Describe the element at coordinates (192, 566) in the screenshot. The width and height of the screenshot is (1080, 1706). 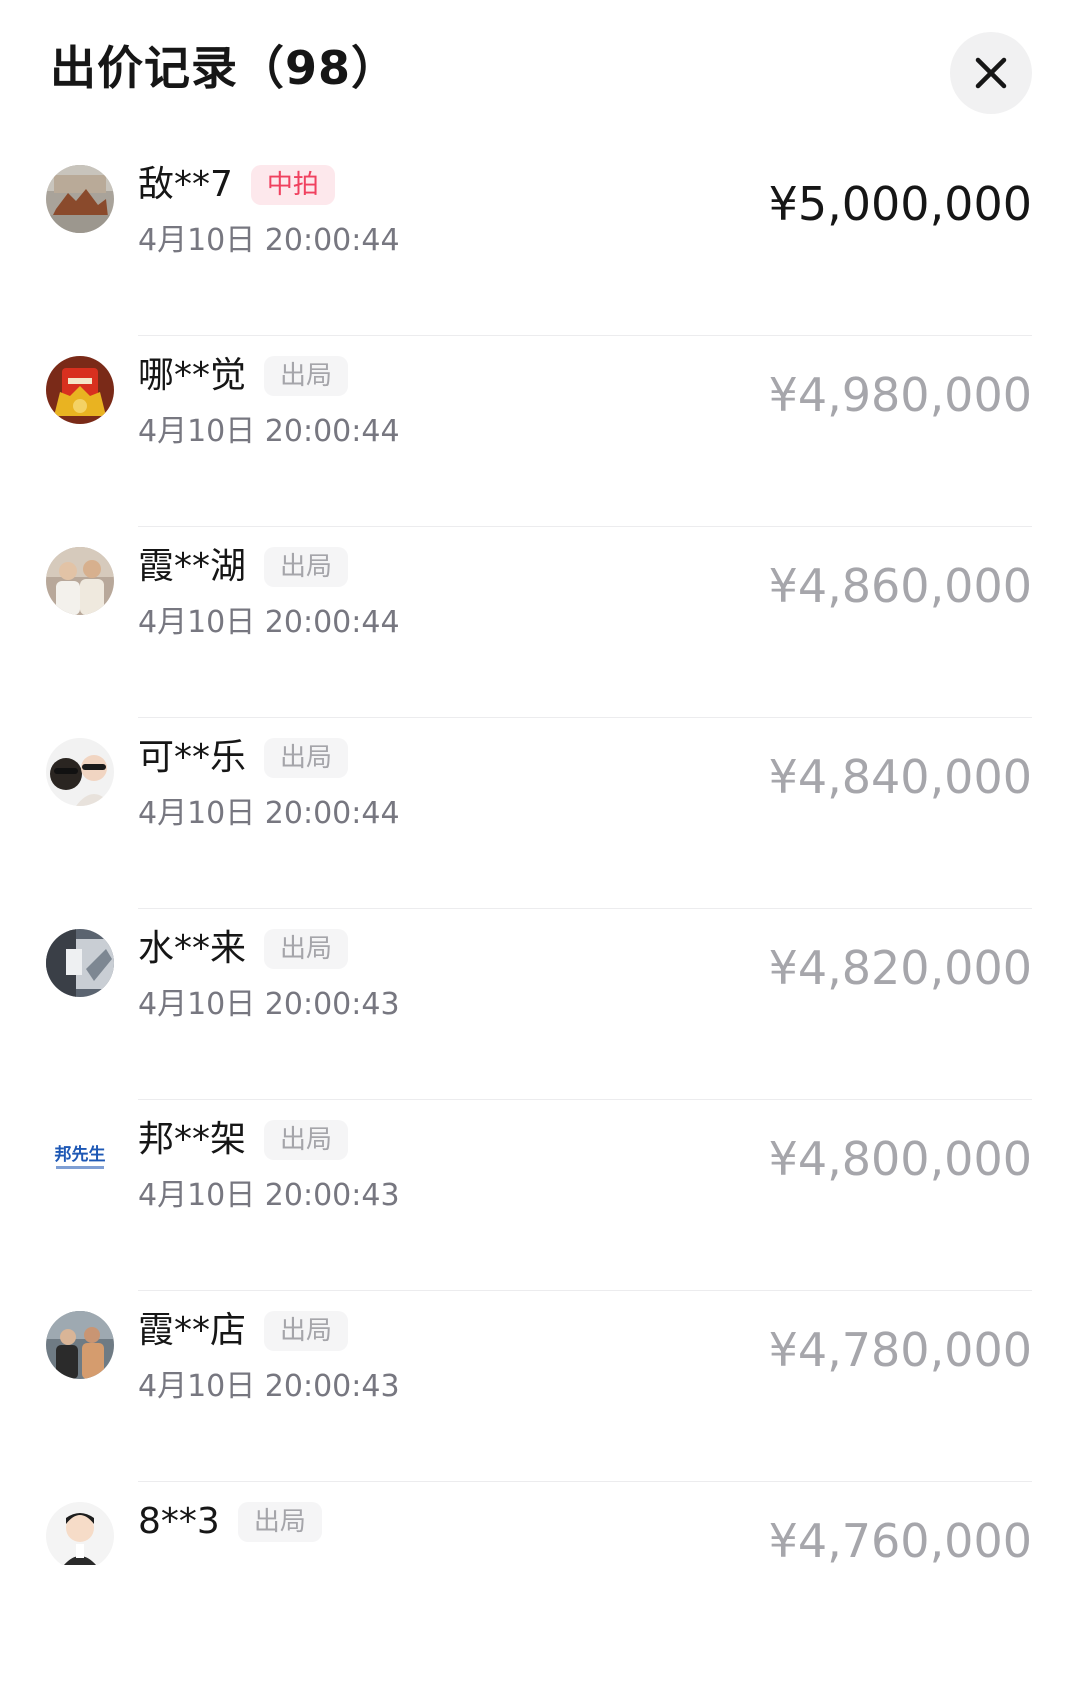
I see `username: 霞**湖` at that location.